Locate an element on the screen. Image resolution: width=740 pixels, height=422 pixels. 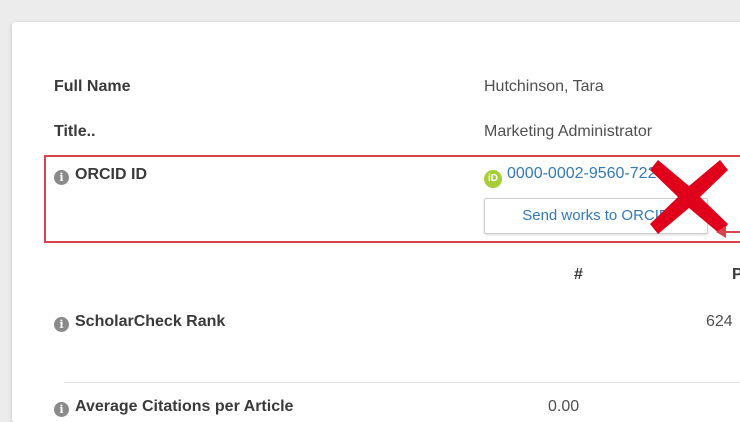
title-value: Marketing Administrator is located at coordinates (568, 131).